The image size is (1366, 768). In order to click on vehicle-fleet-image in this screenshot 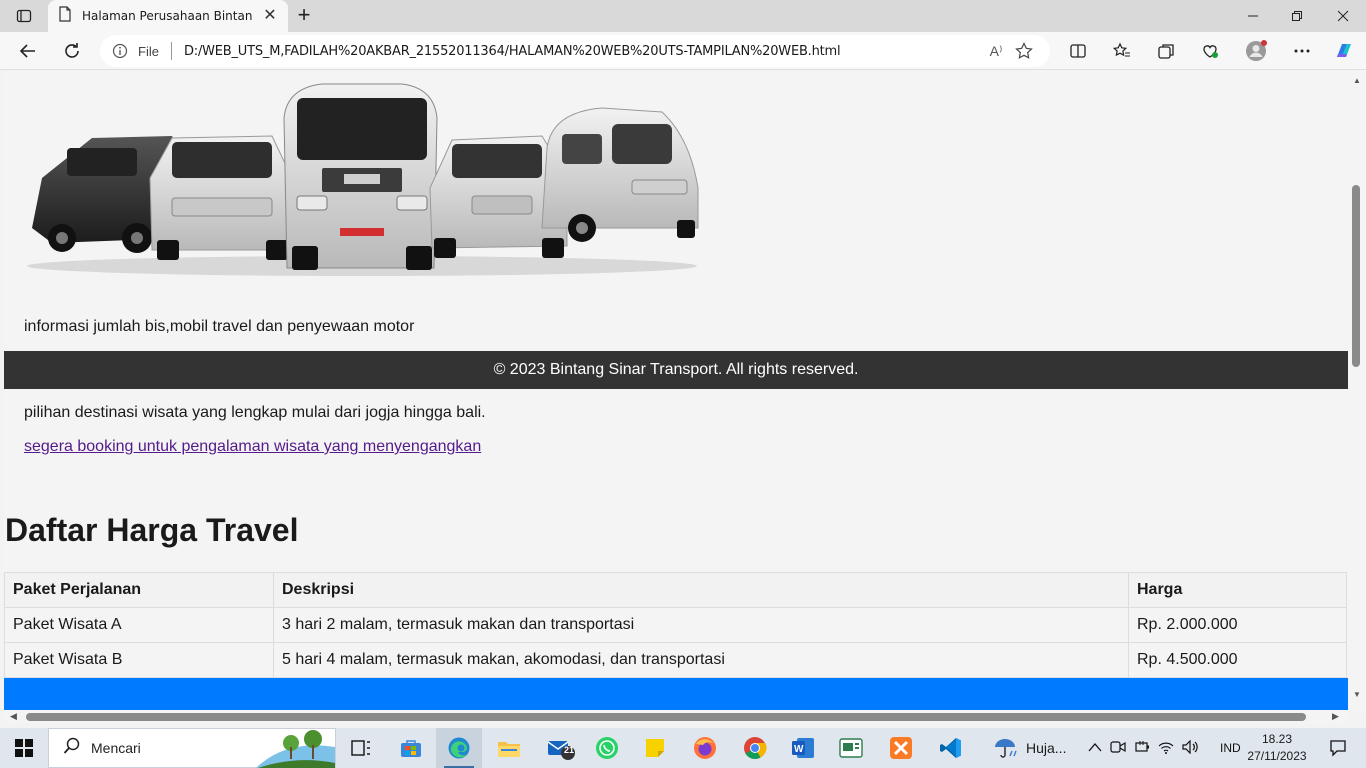, I will do `click(362, 178)`.